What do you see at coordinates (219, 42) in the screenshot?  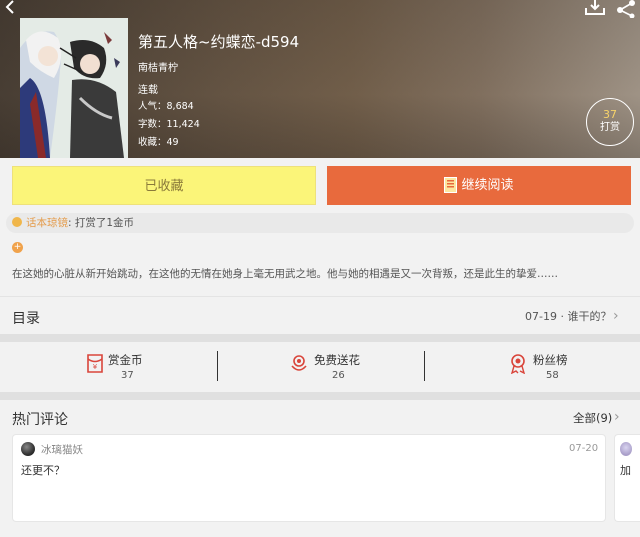 I see `book-title: 第五人格~约蝶恋-d594` at bounding box center [219, 42].